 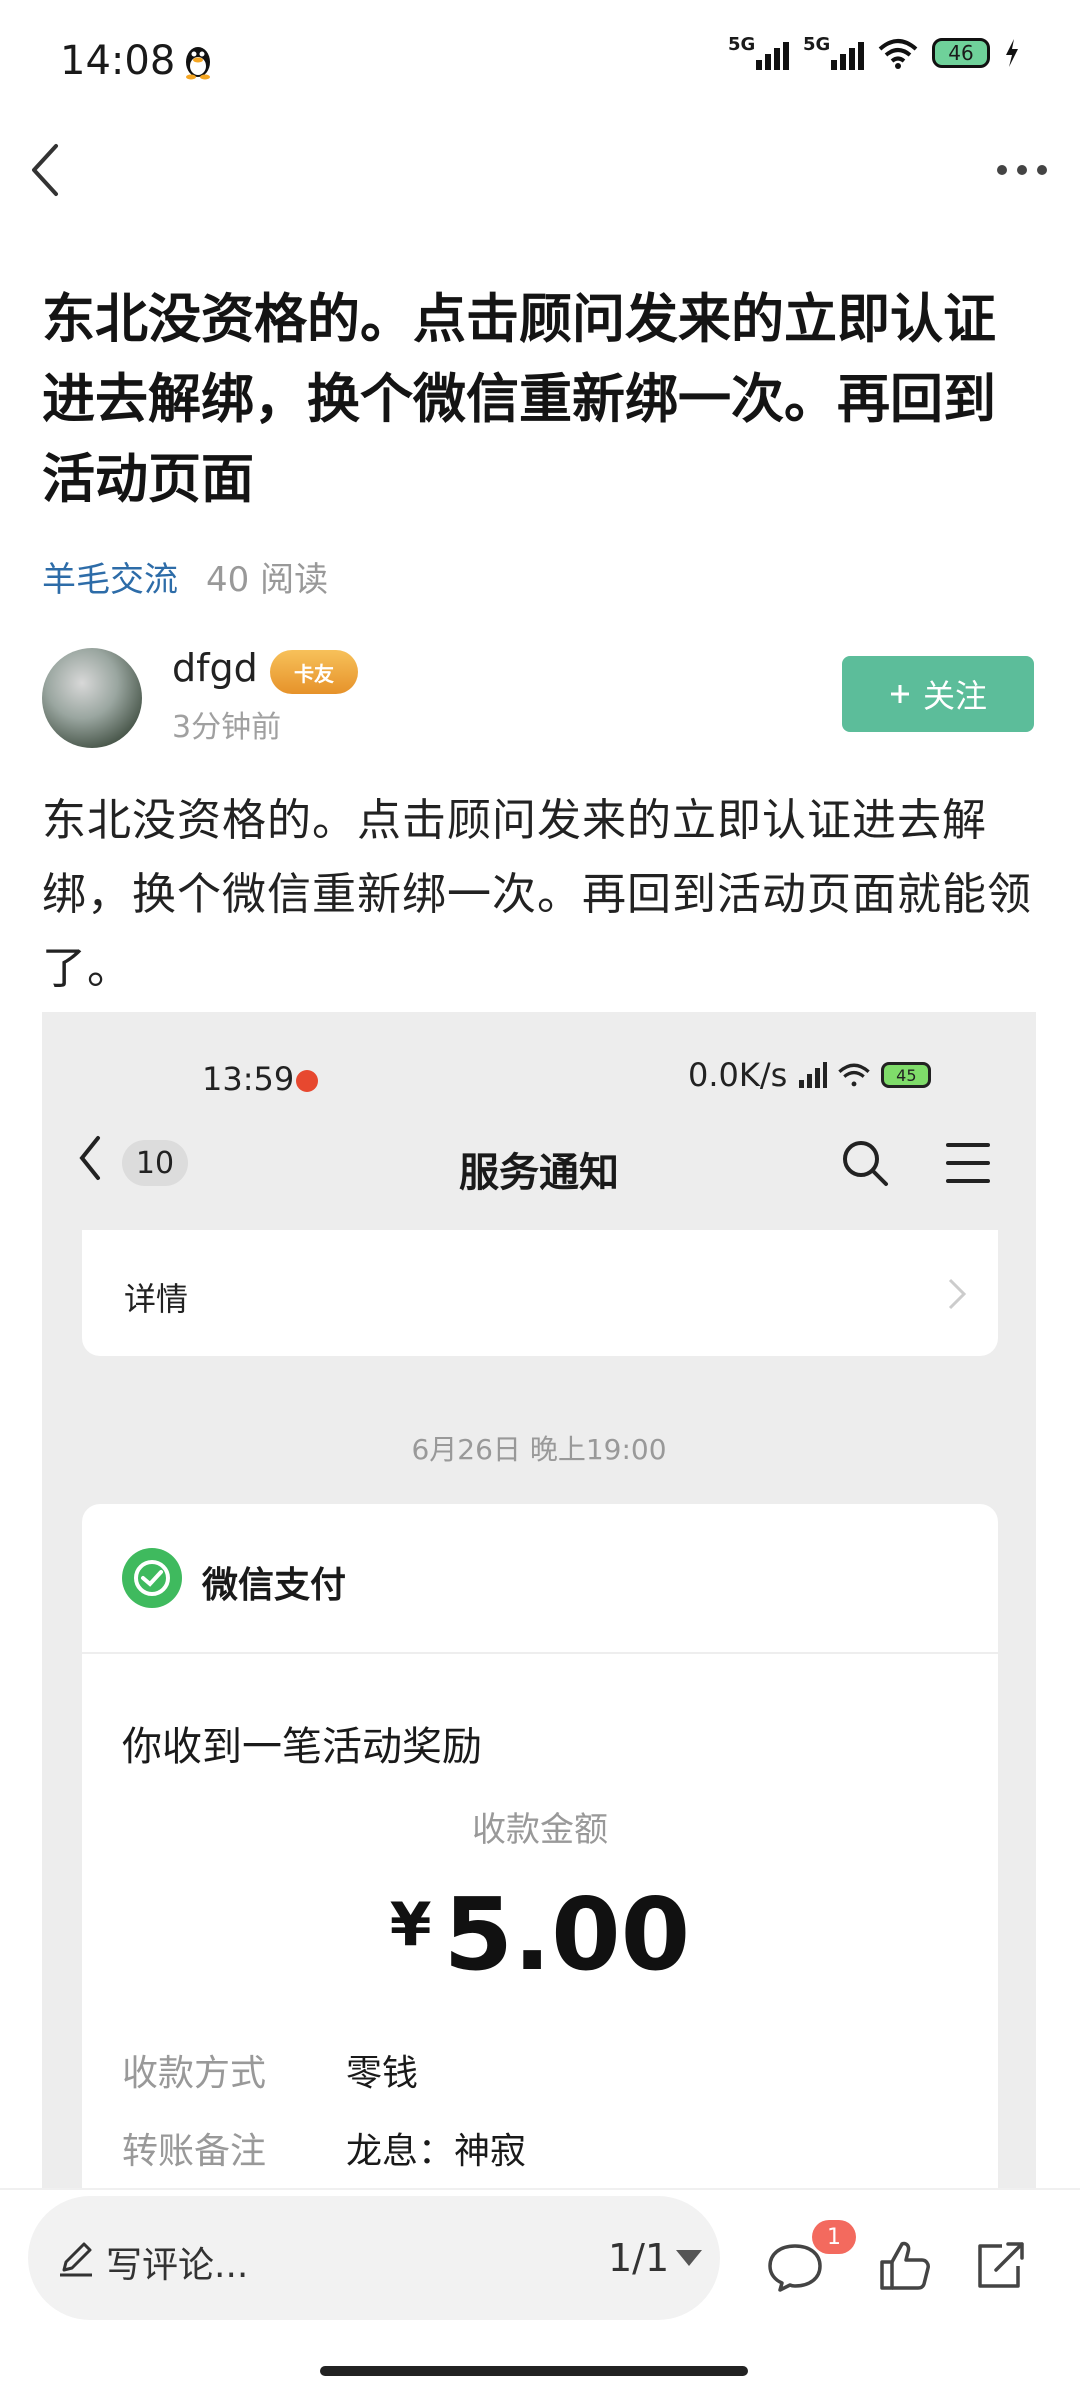 What do you see at coordinates (185, 576) in the screenshot?
I see `post-meta: 羊毛交流 40 阅读` at bounding box center [185, 576].